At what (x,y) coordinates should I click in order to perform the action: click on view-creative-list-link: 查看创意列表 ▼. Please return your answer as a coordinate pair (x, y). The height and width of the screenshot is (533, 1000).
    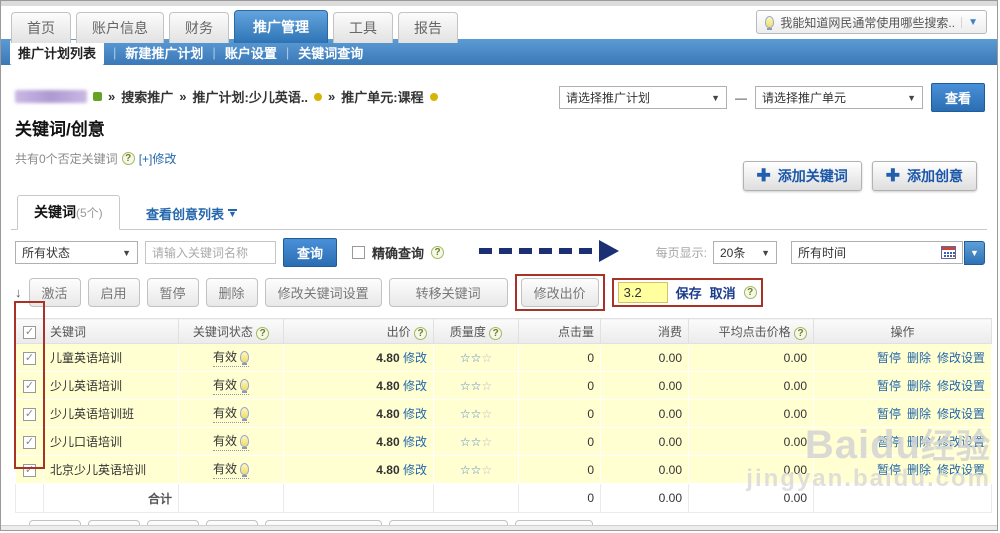
    Looking at the image, I should click on (191, 213).